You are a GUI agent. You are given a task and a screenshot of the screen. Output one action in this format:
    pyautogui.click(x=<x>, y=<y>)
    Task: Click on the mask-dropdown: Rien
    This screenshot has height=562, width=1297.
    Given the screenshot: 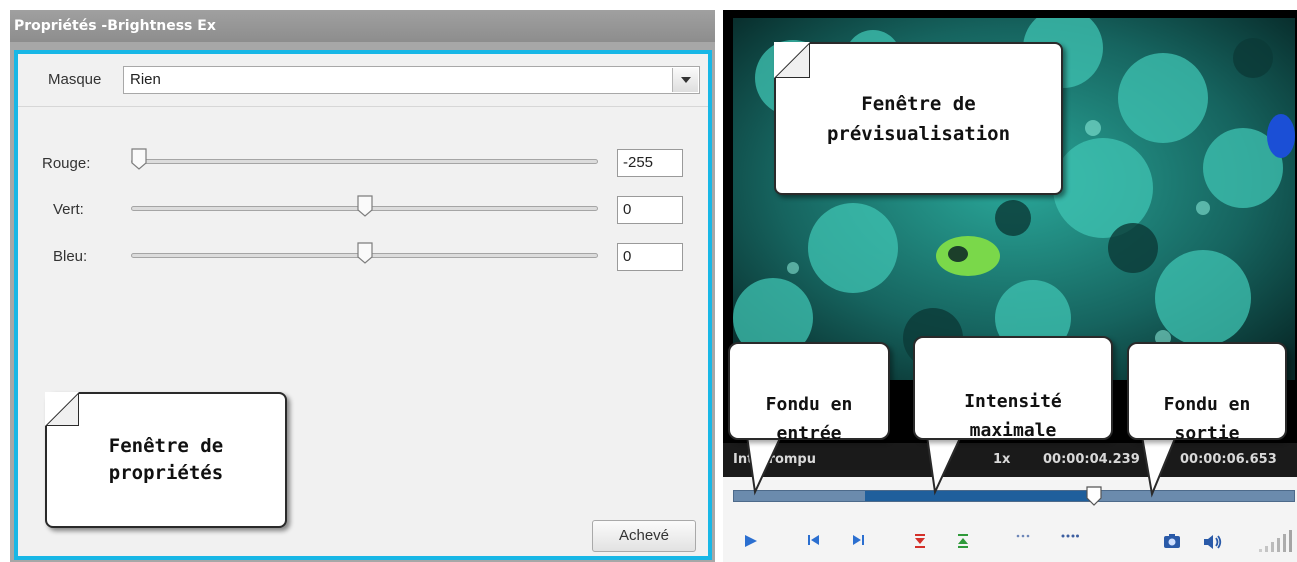 What is the action you would take?
    pyautogui.click(x=411, y=80)
    